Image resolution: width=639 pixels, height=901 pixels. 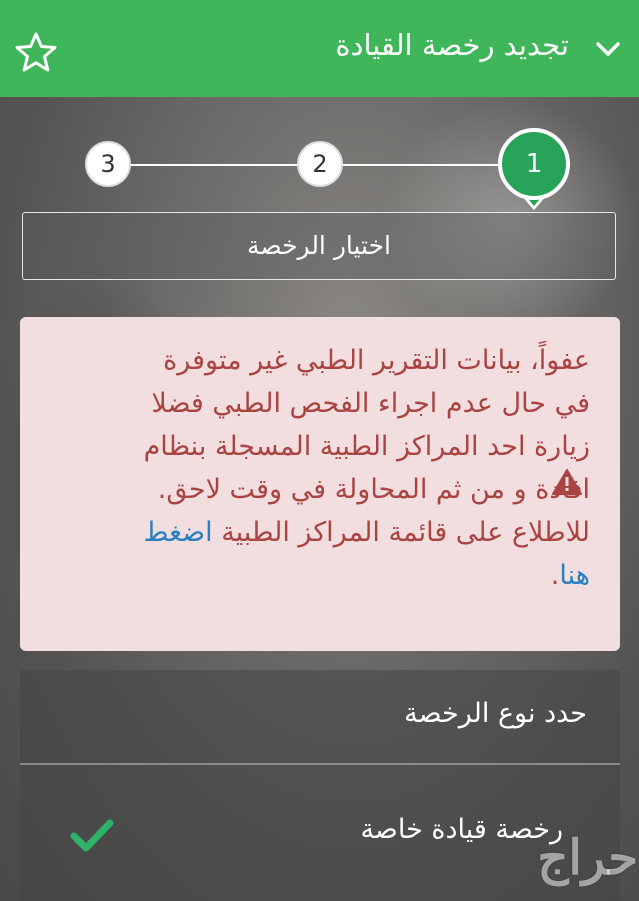 I want to click on warning-triangle-icon, so click(x=567, y=482).